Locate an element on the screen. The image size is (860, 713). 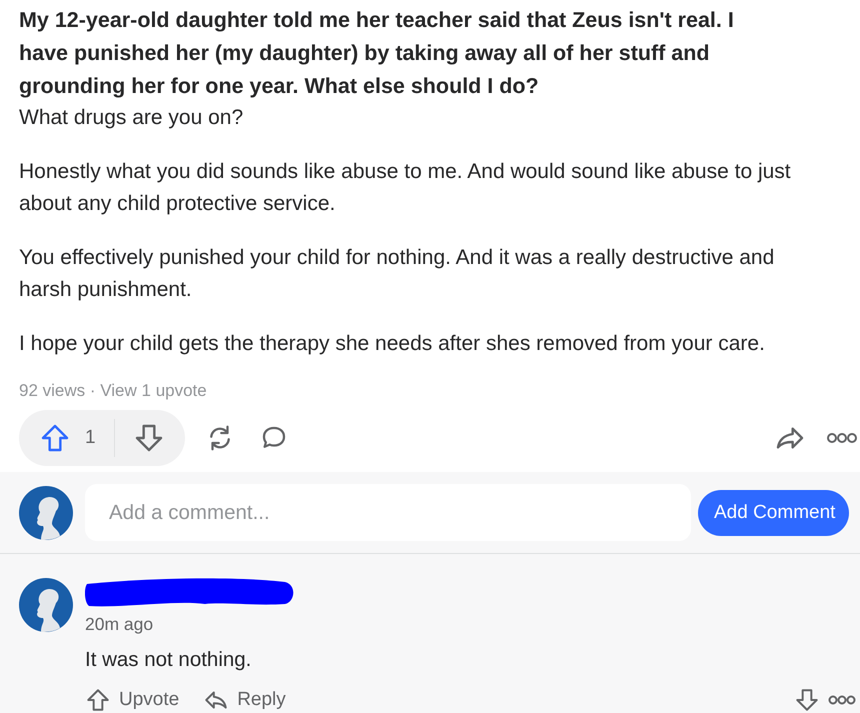
upvote-count: 1 is located at coordinates (90, 438).